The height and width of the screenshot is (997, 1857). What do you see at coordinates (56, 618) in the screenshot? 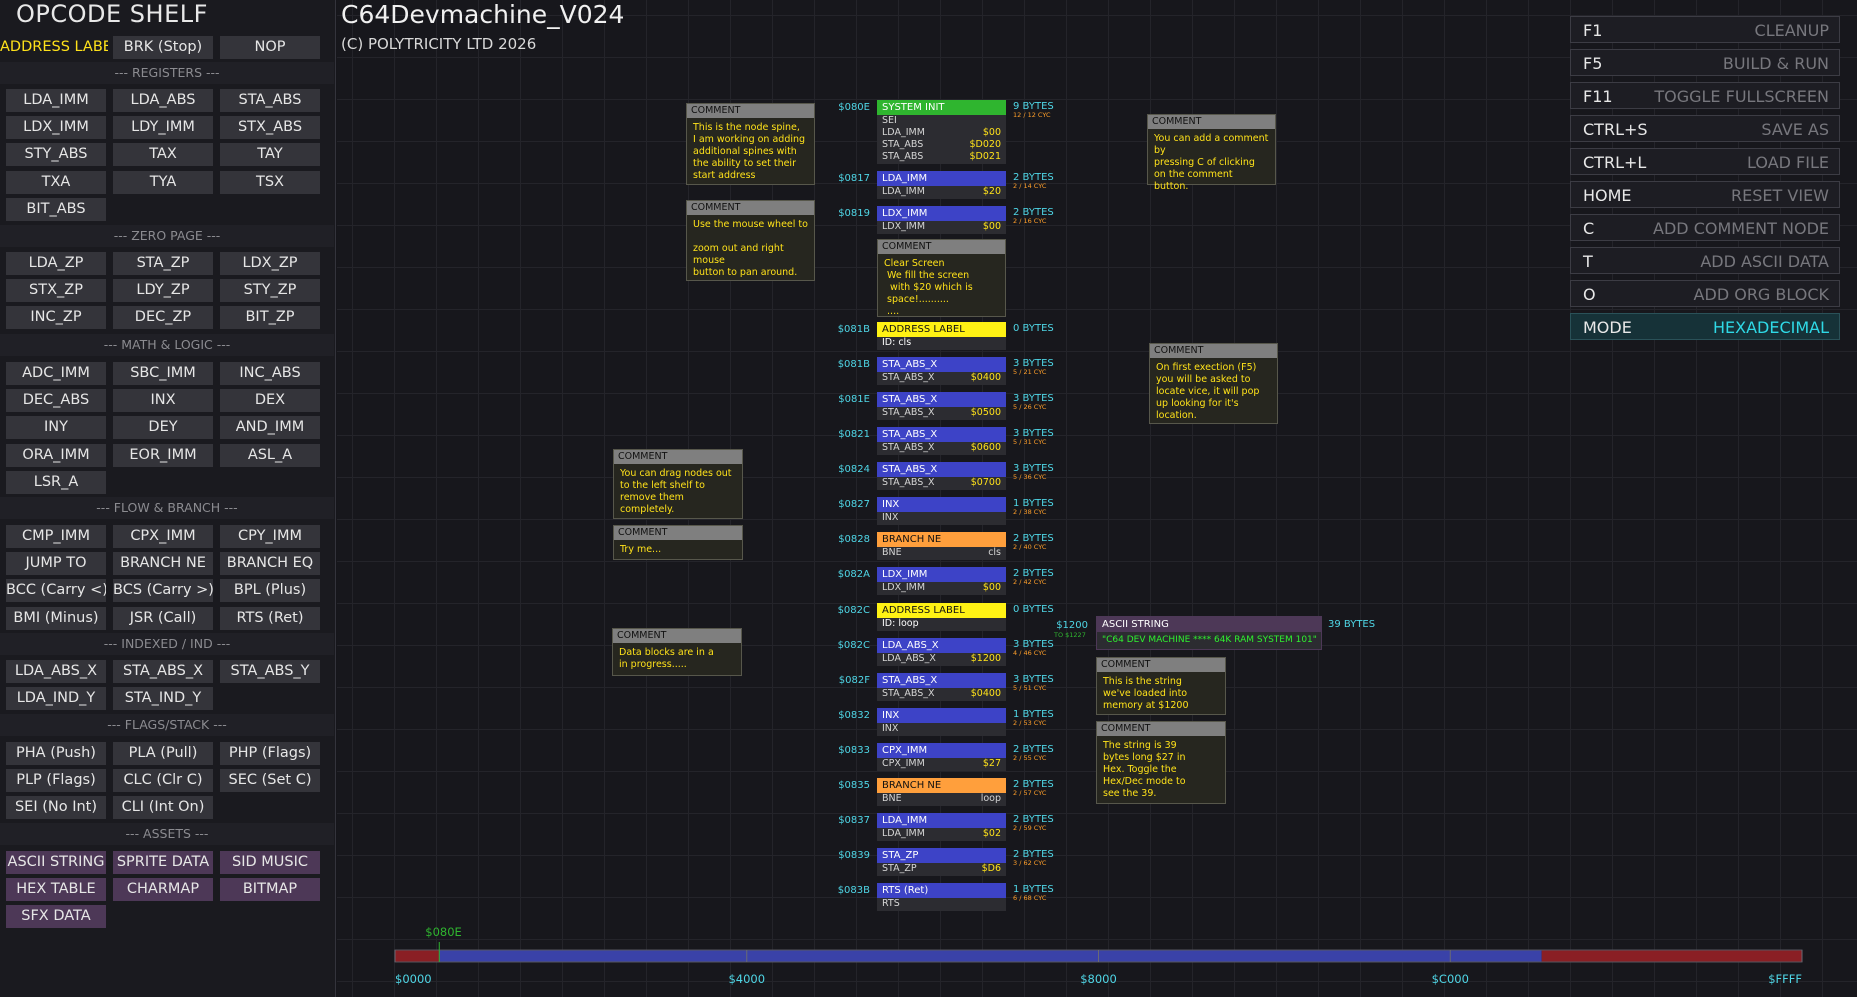
I see `opcode-button-bmi-minus: BMI (Minus)` at bounding box center [56, 618].